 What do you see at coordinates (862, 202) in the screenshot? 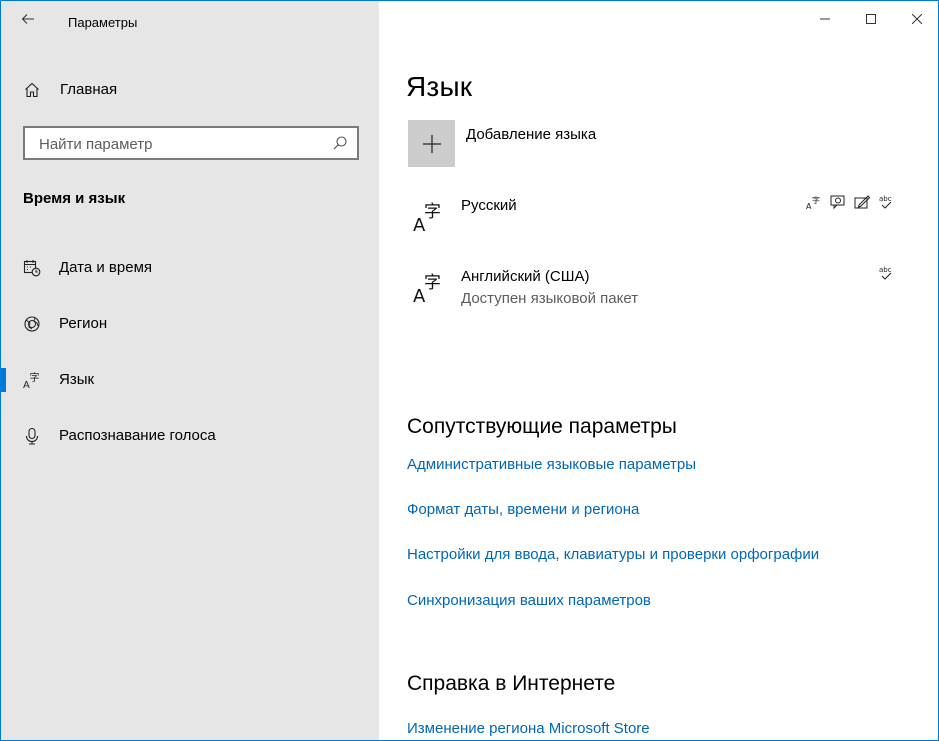
I see `handwriting-icon` at bounding box center [862, 202].